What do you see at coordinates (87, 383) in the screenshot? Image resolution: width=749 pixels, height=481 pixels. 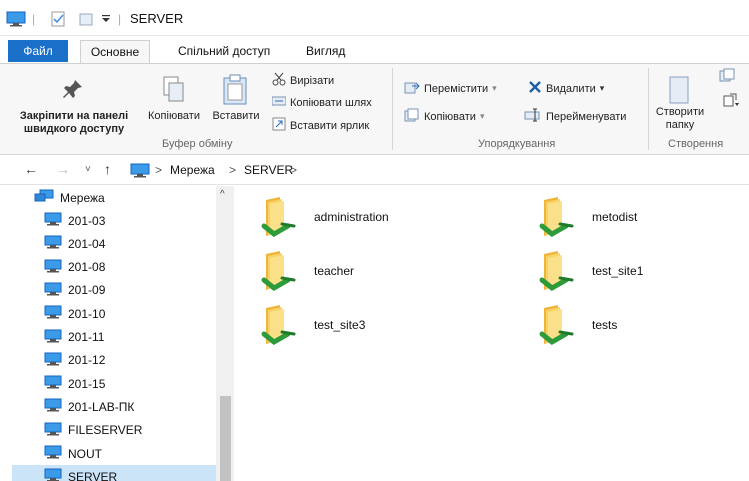 I see `sidebar-item-label: 201-15` at bounding box center [87, 383].